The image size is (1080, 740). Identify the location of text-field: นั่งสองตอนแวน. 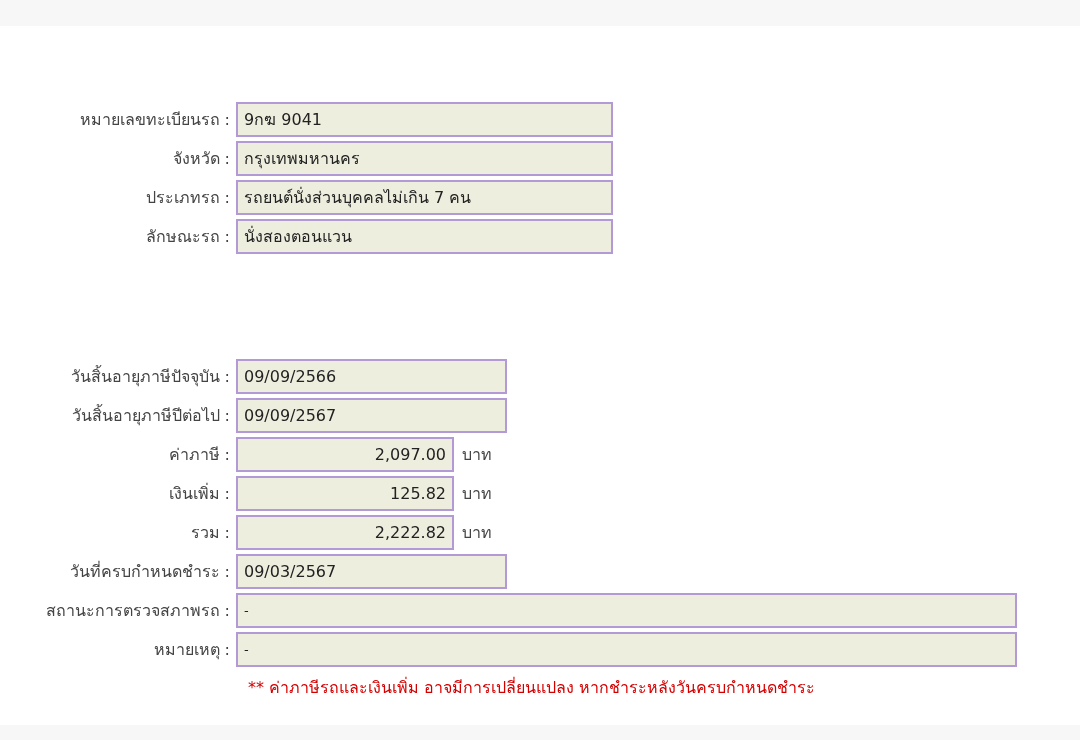
(424, 236).